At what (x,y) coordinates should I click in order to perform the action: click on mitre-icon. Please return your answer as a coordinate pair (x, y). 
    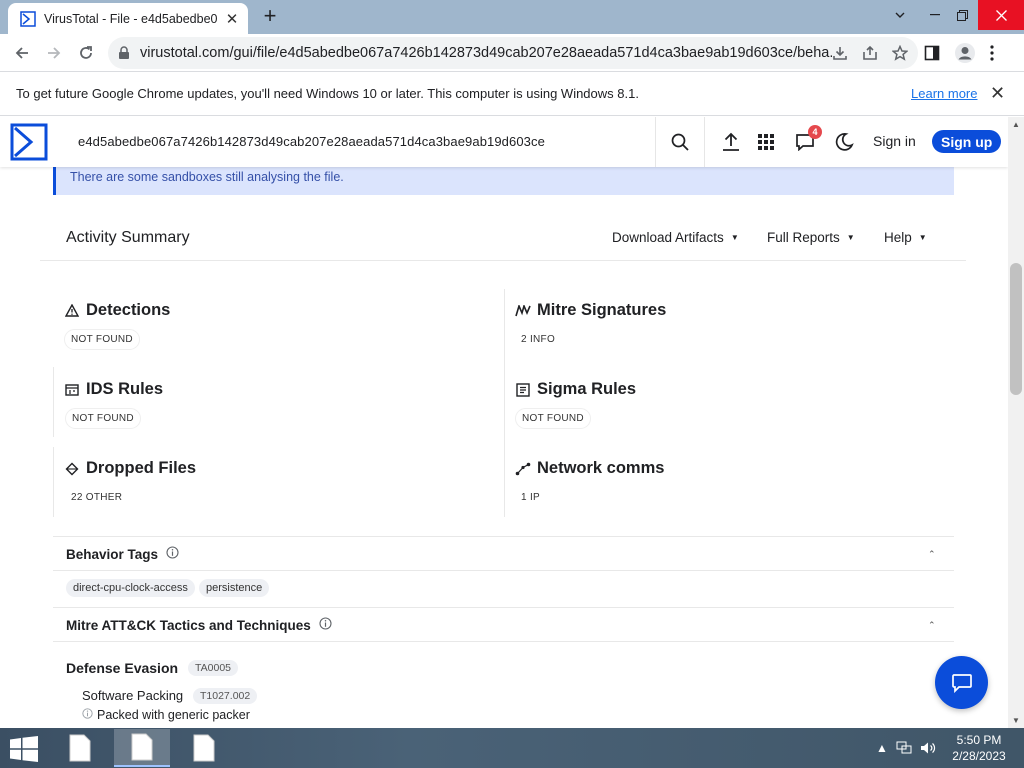
    Looking at the image, I should click on (523, 311).